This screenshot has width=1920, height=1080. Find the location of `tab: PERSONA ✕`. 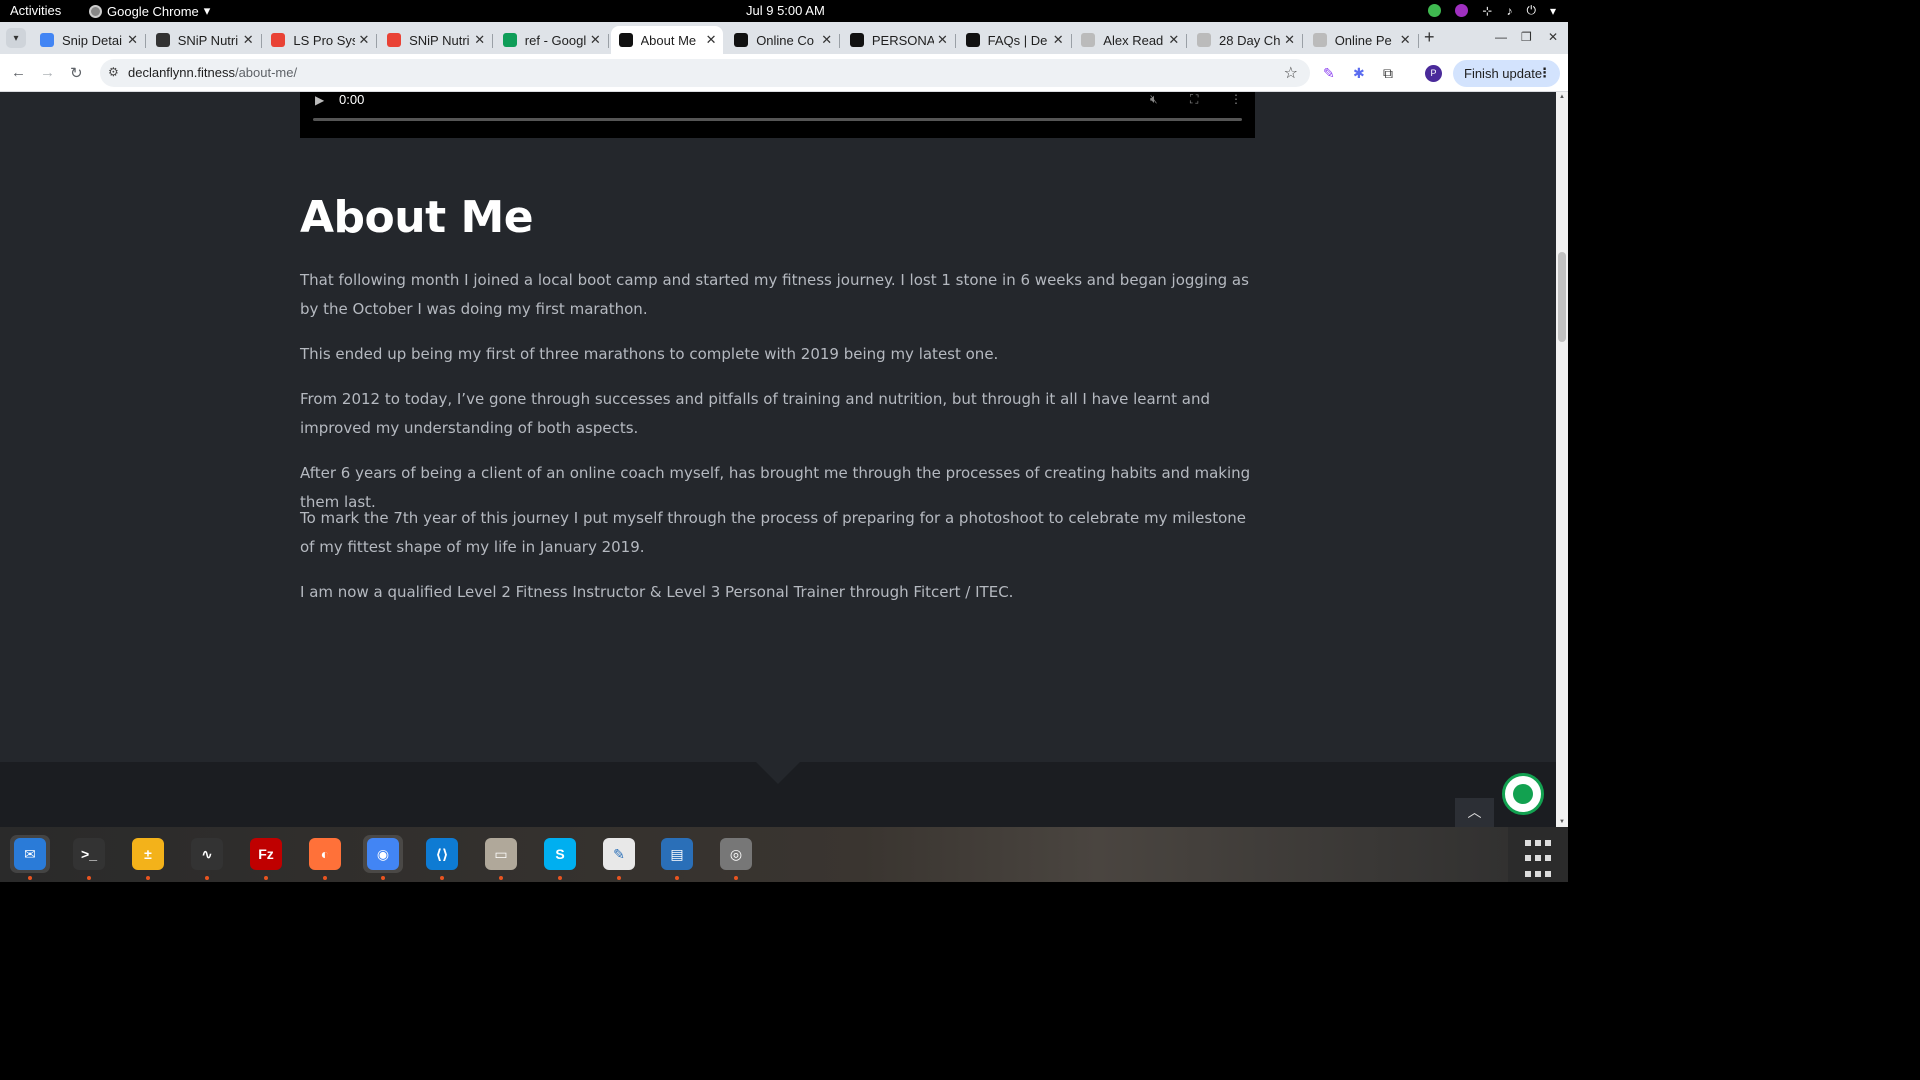

tab: PERSONA ✕ is located at coordinates (899, 40).